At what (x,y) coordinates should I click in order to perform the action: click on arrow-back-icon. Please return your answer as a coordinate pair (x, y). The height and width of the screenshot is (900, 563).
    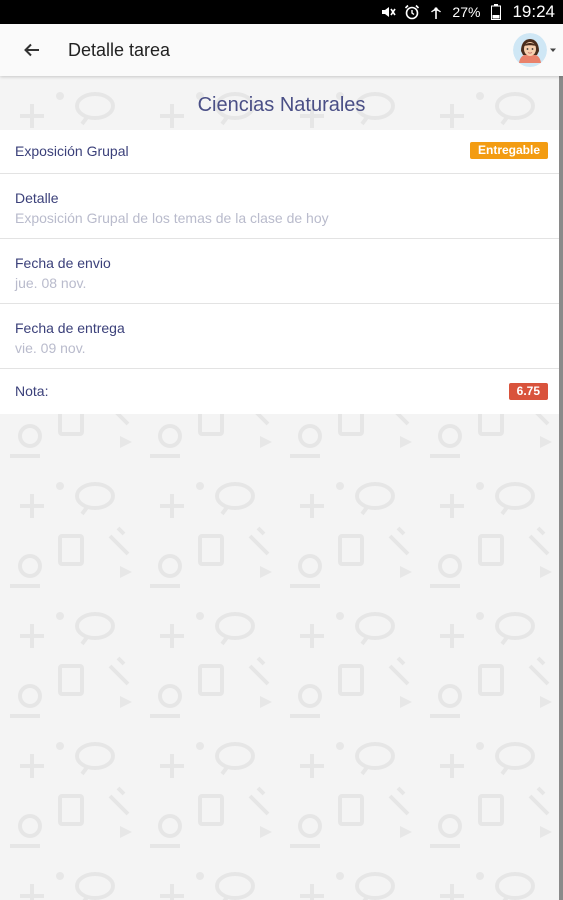
    Looking at the image, I should click on (31, 50).